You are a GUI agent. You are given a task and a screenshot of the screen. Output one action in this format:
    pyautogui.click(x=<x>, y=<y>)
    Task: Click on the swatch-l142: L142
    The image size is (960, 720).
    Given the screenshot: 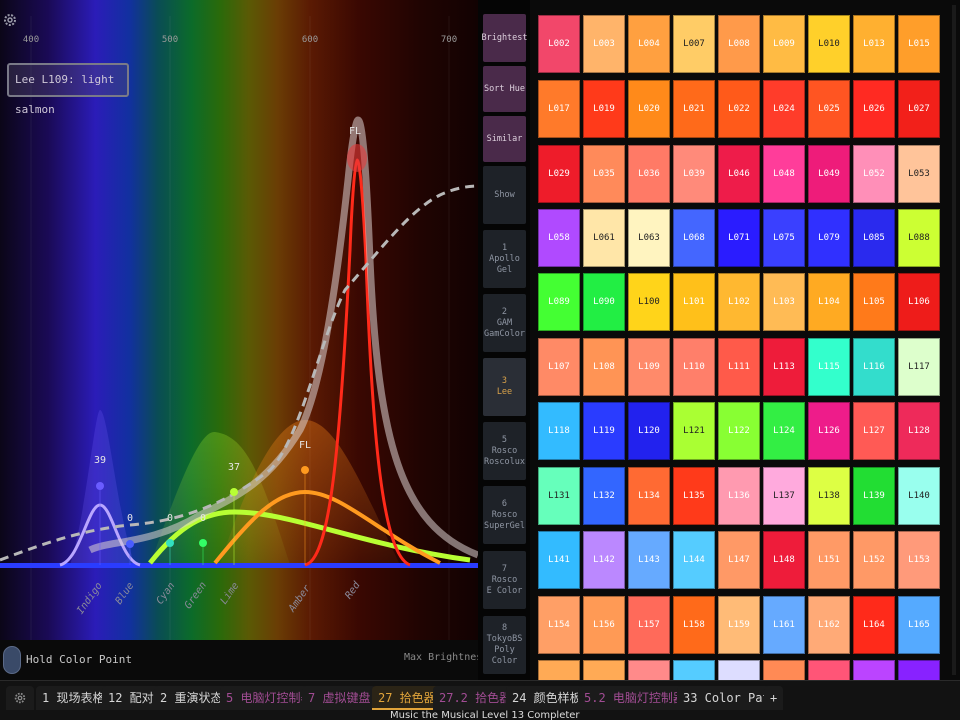 What is the action you would take?
    pyautogui.click(x=604, y=560)
    